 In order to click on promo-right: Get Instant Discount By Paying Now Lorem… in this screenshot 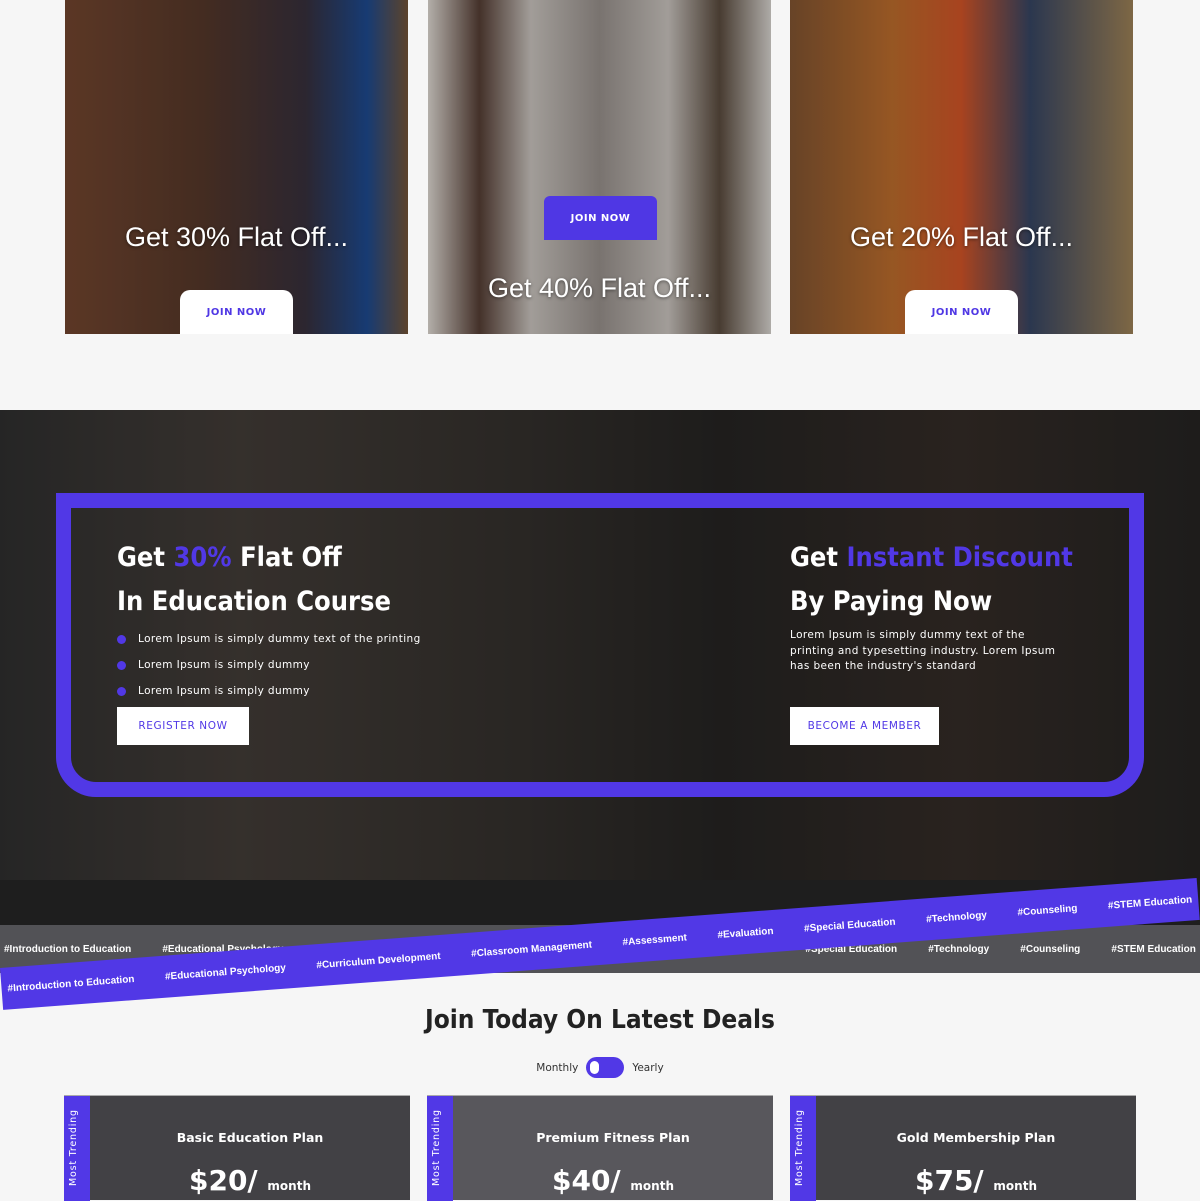, I will do `click(931, 605)`.